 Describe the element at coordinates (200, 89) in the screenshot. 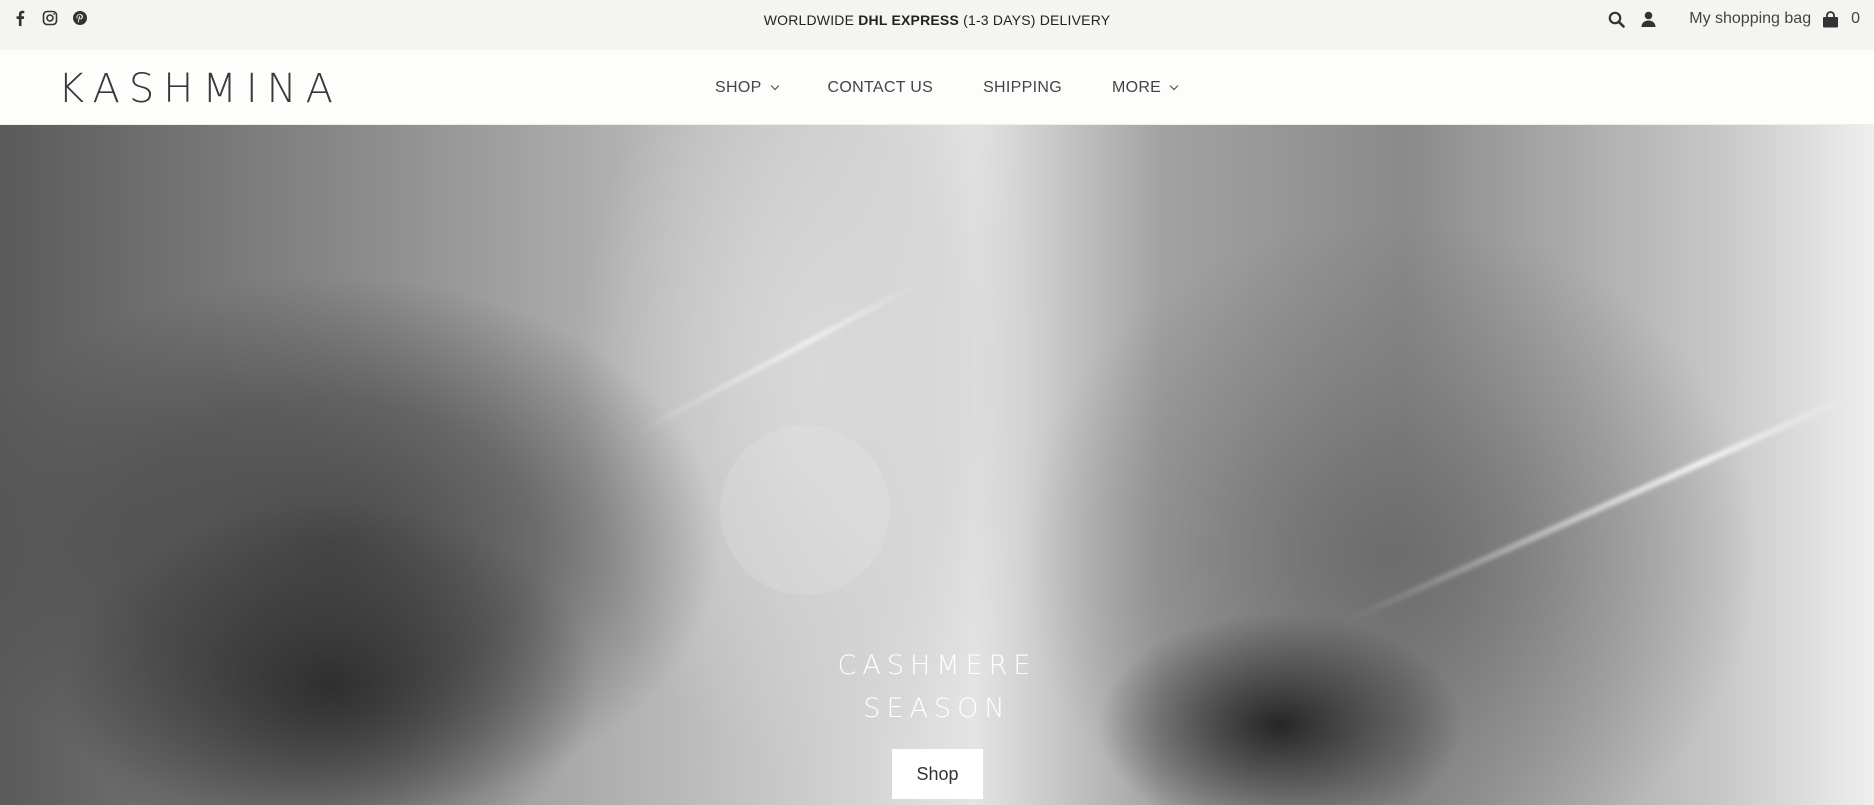

I see `site-logo: KASHMINA` at that location.